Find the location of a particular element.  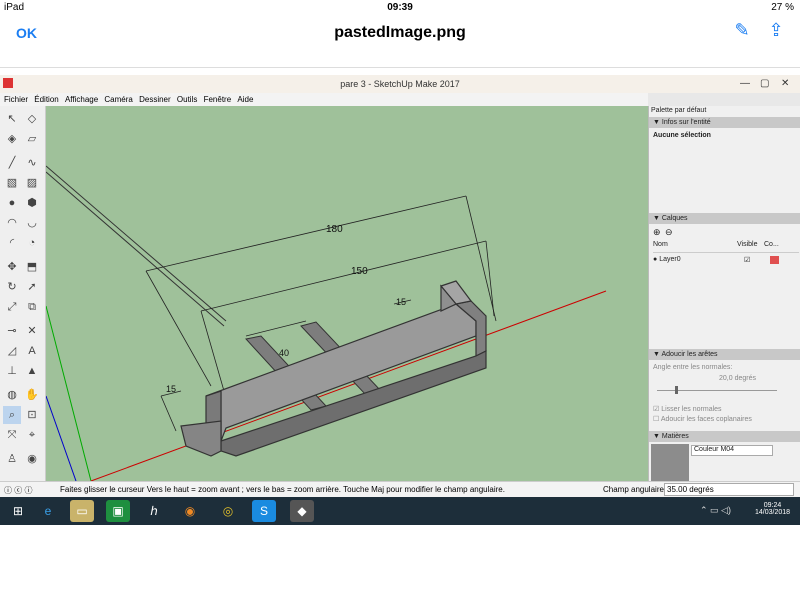

menu-fichier: Fichier is located at coordinates (16, 99).